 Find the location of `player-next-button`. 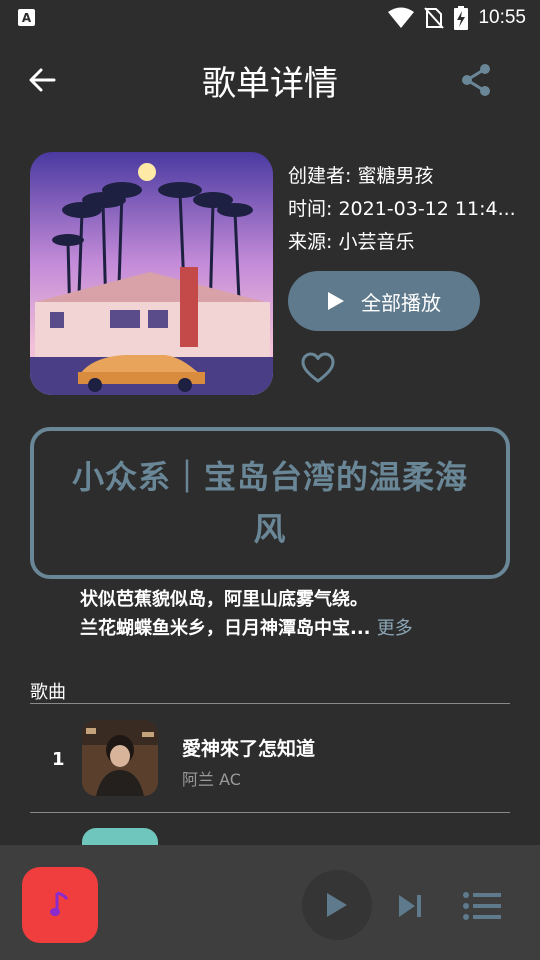

player-next-button is located at coordinates (410, 906).